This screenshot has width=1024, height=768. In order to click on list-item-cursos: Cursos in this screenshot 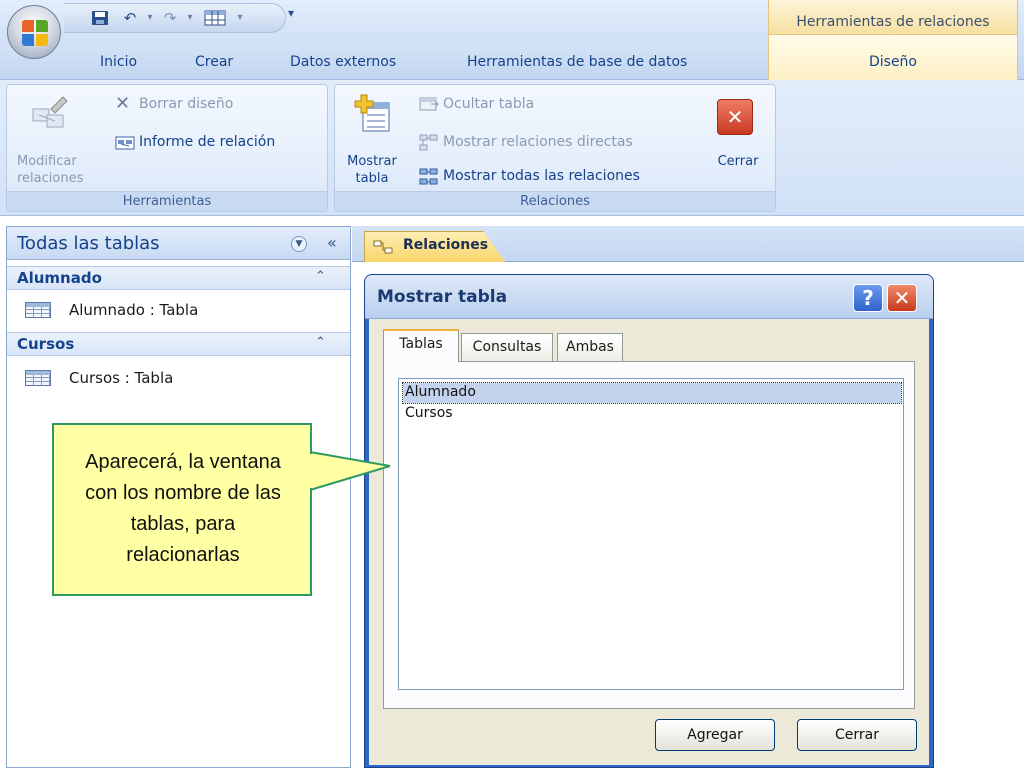, I will do `click(652, 414)`.